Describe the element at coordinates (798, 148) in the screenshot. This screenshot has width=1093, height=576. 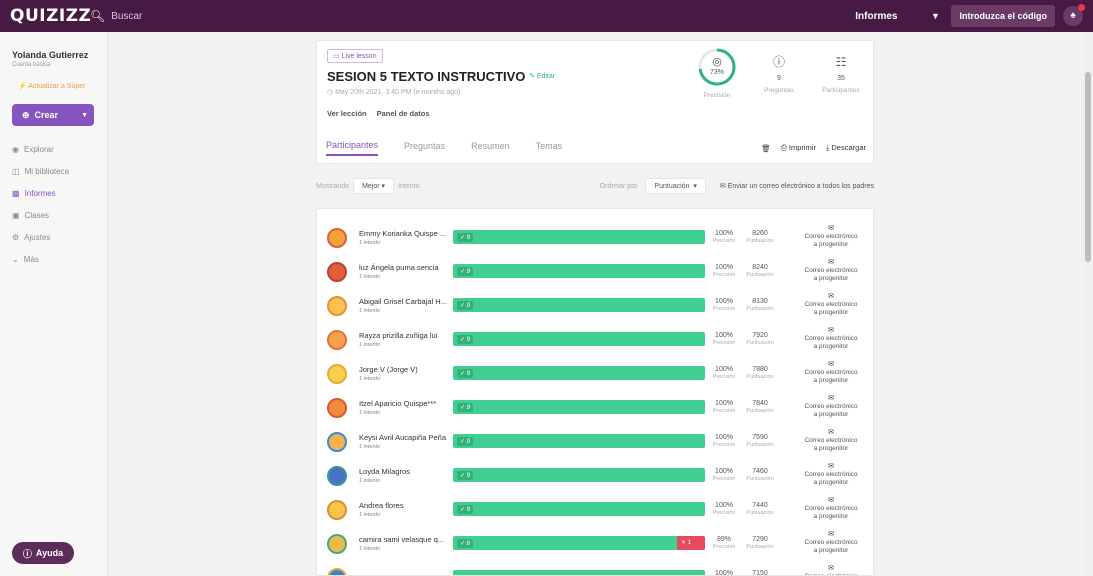
I see `print-button: ⎙ Imprimir` at that location.